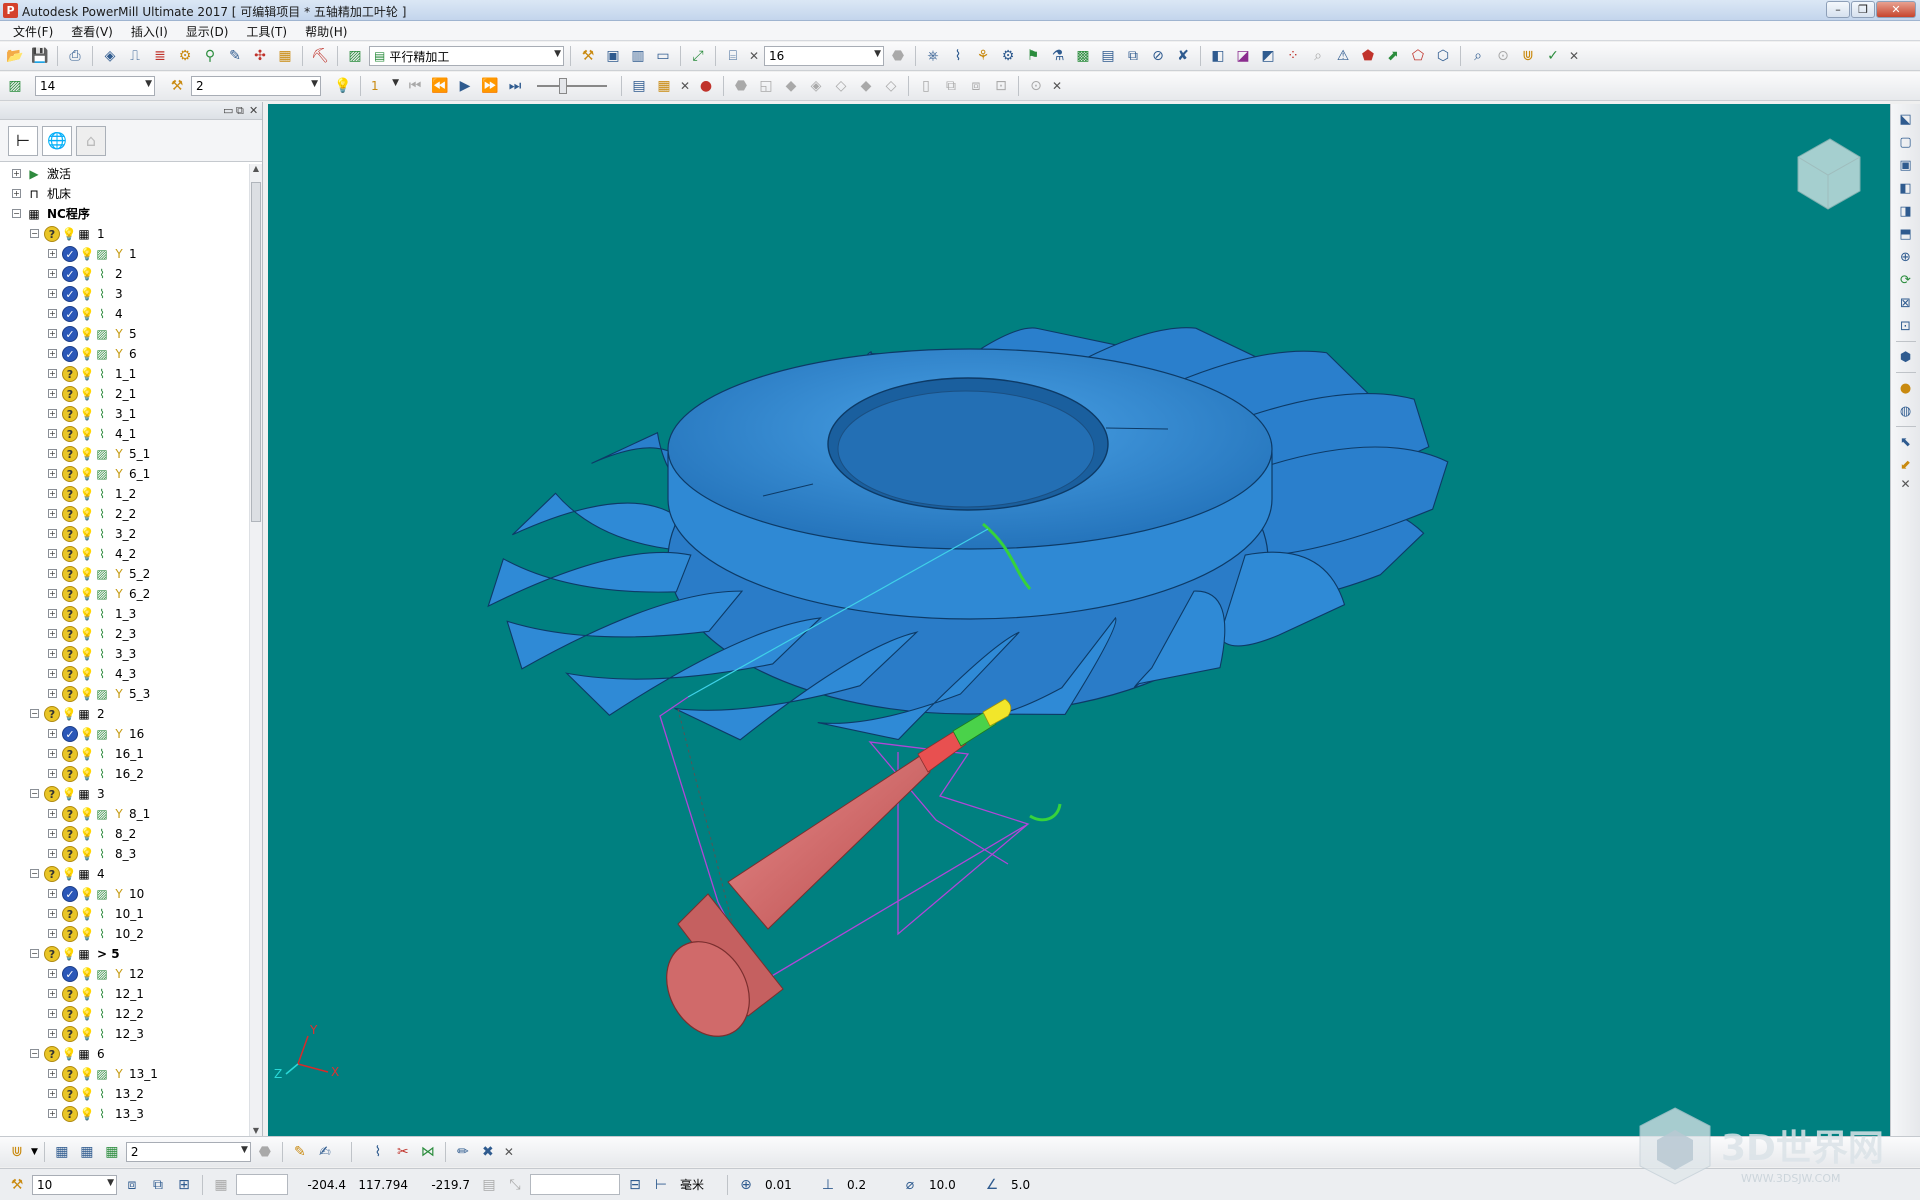 Image resolution: width=1920 pixels, height=1200 pixels. I want to click on view-extra-icon: ⌕, so click(1318, 56).